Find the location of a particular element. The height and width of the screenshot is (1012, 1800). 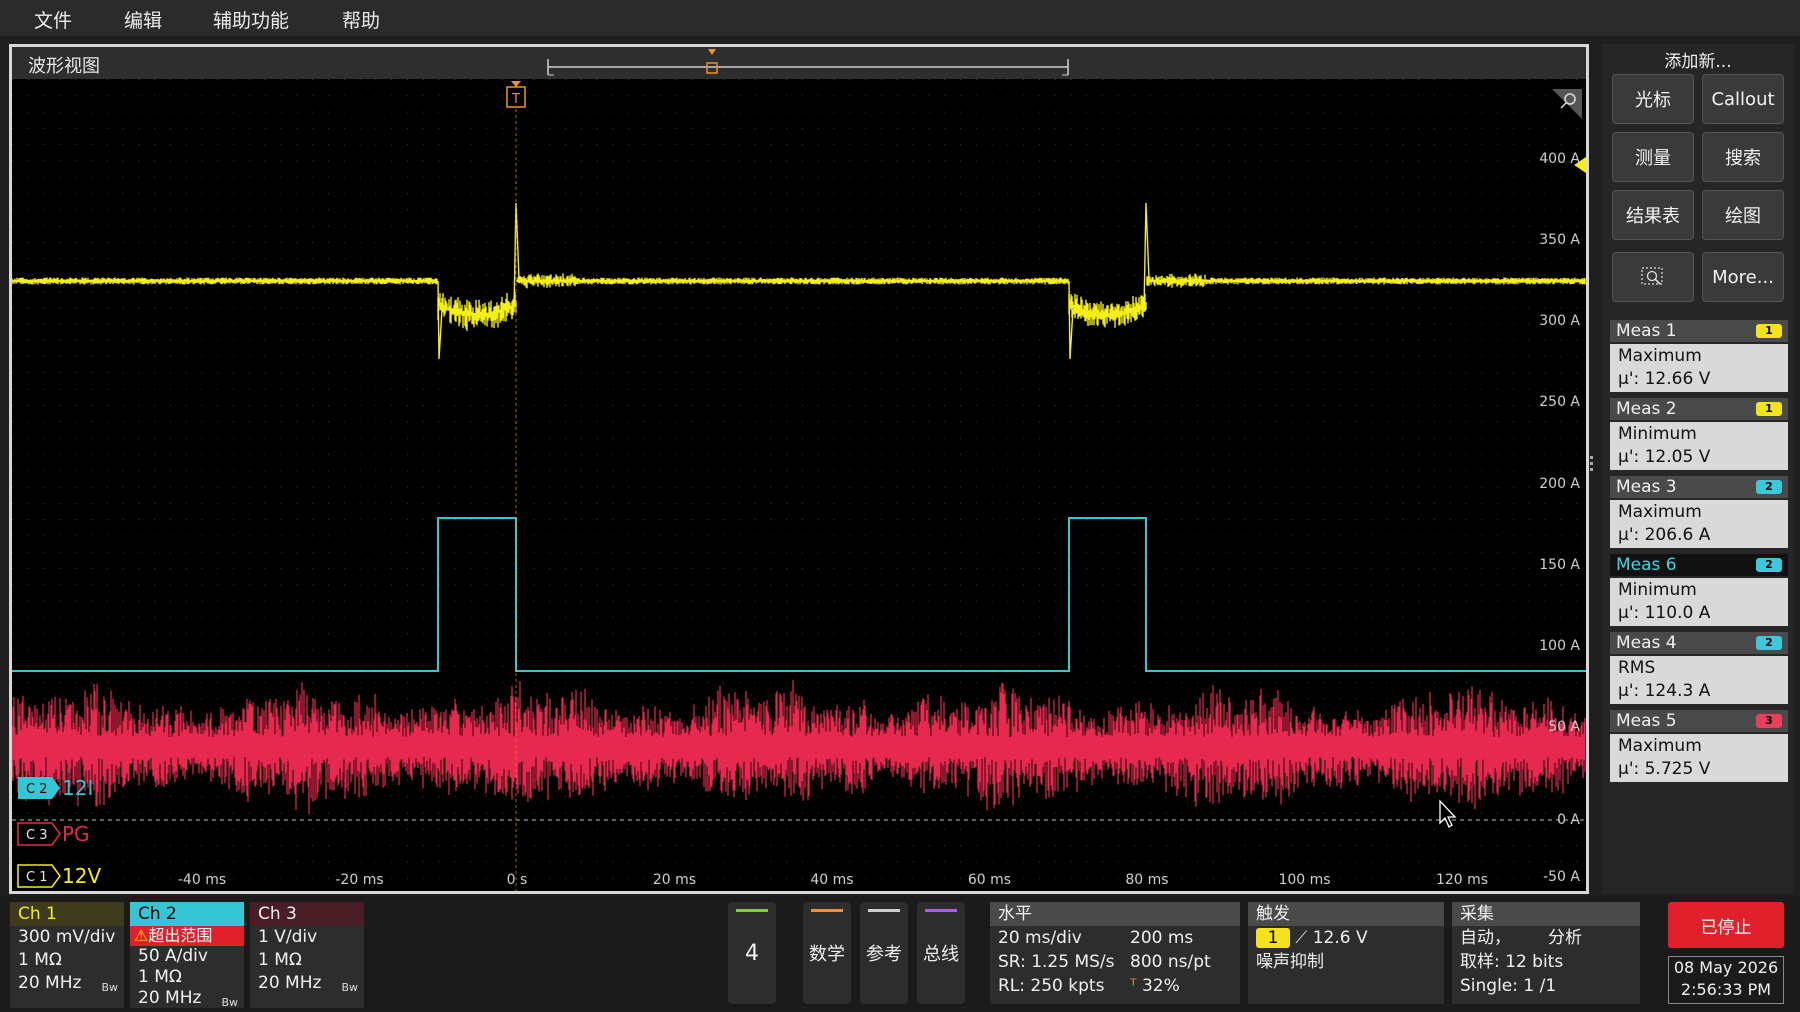

zoom-select-button is located at coordinates (1653, 277).